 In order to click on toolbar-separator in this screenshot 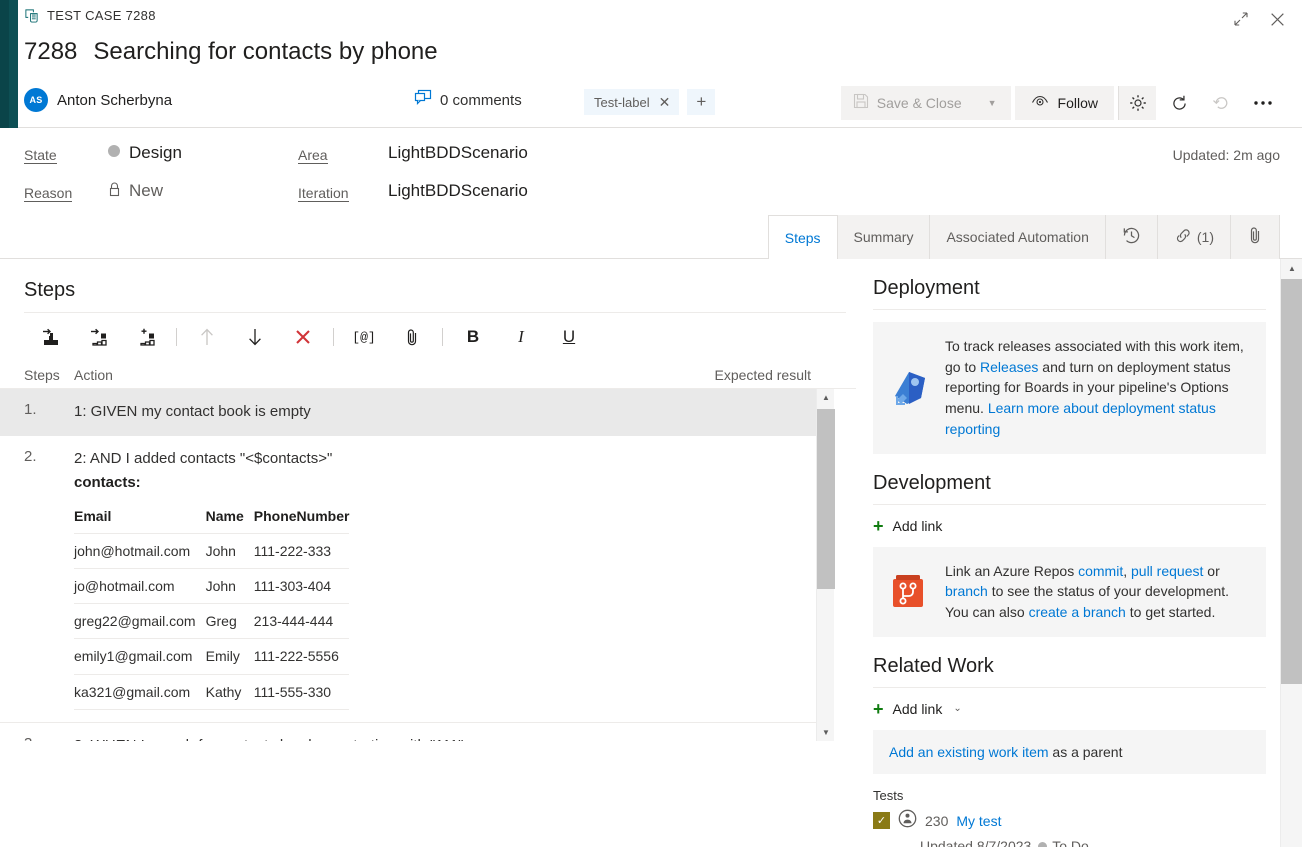, I will do `click(333, 337)`.